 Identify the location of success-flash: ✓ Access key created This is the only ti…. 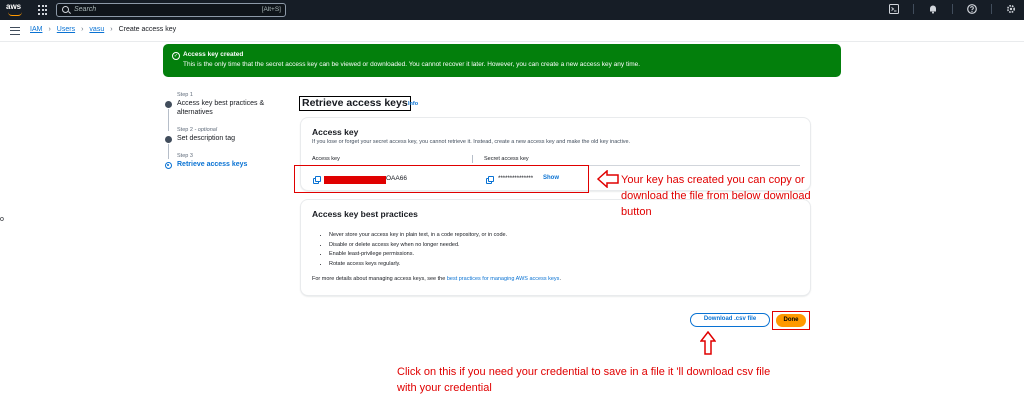
(502, 60).